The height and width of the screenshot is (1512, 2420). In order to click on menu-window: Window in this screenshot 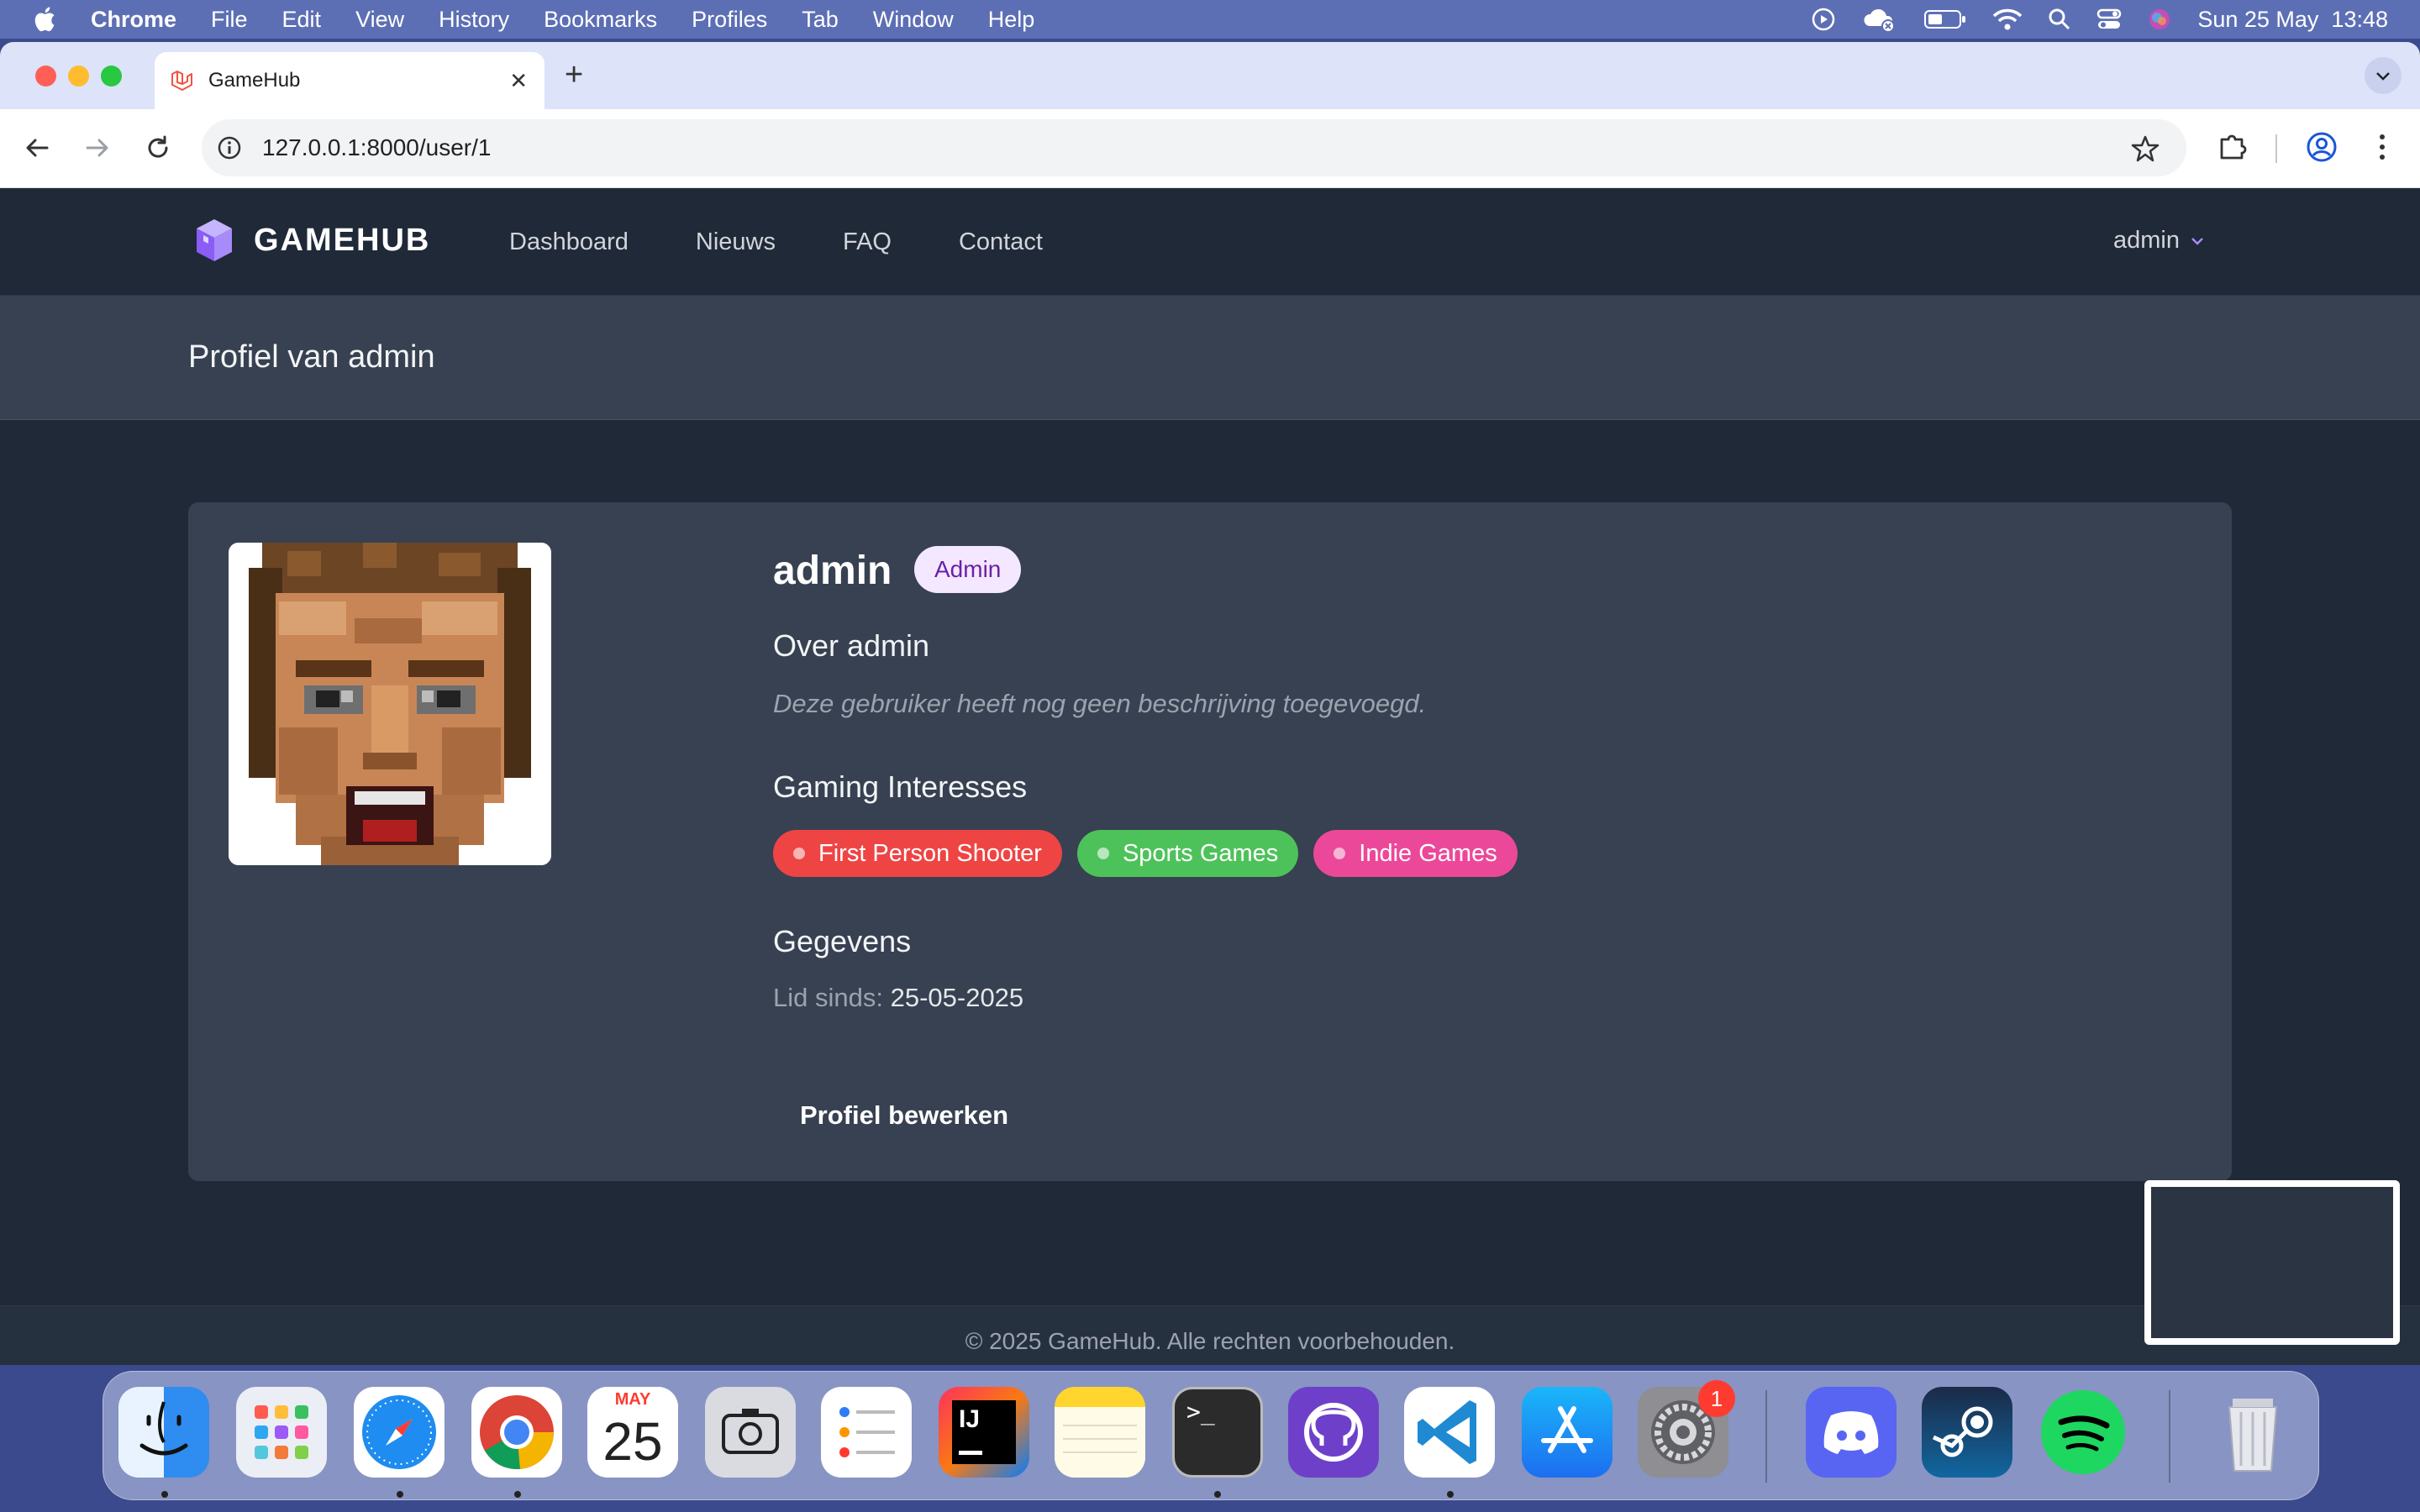, I will do `click(913, 20)`.